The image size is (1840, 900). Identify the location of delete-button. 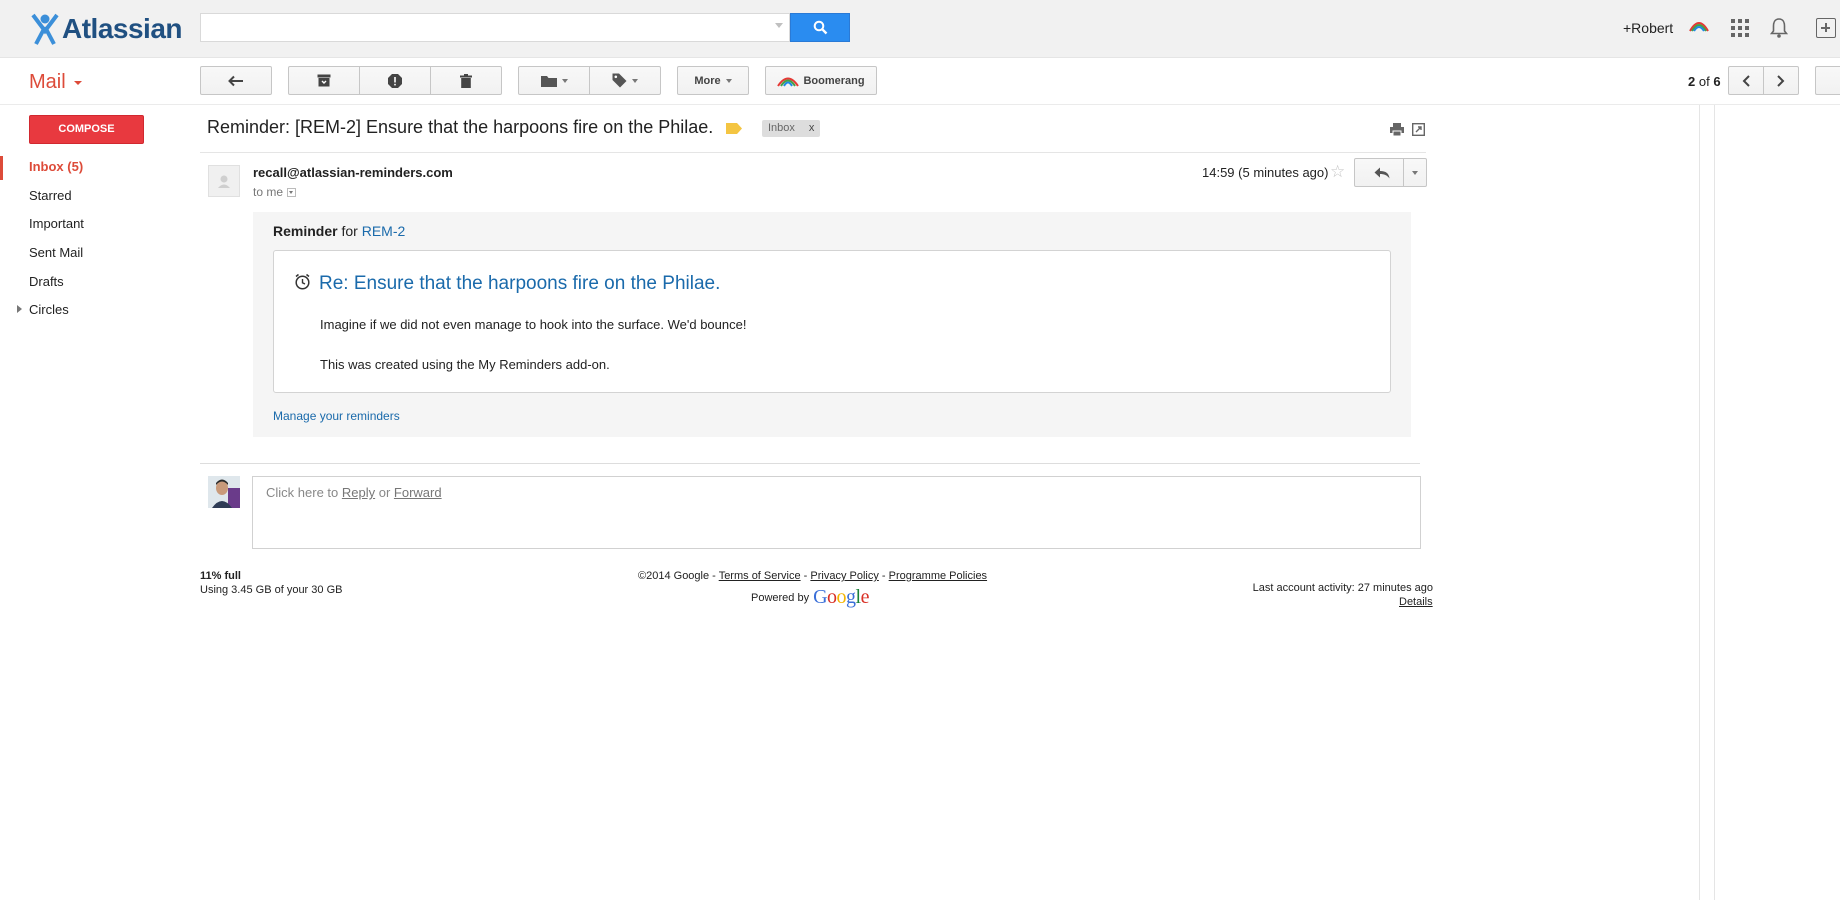
(466, 80).